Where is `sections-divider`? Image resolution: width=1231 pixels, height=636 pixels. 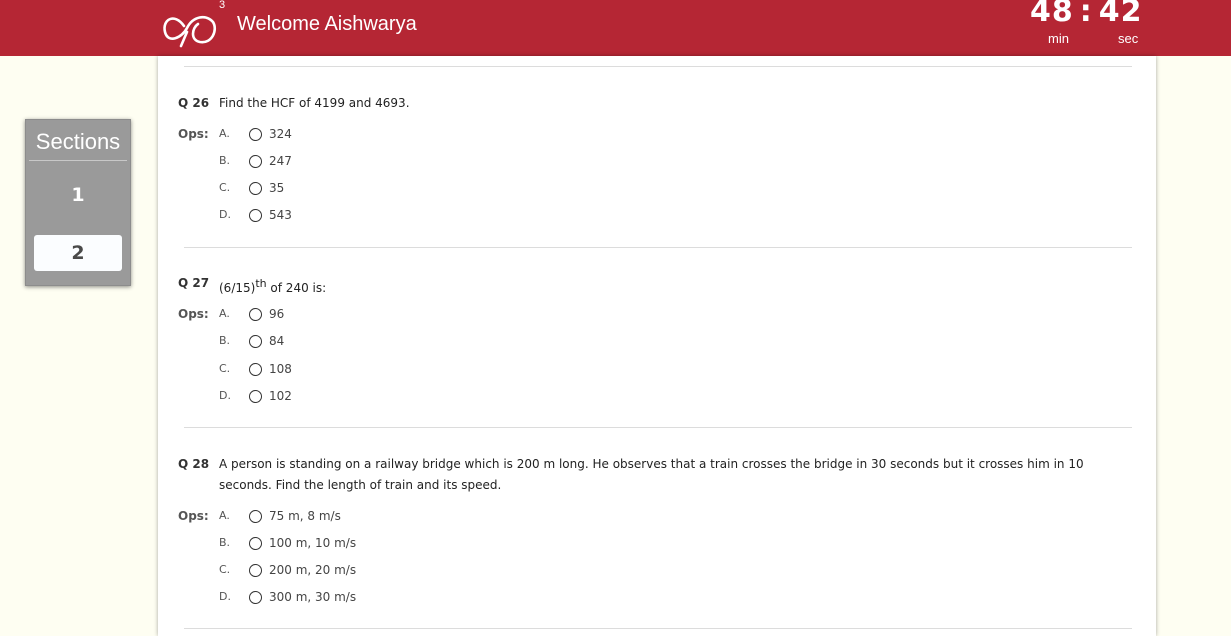
sections-divider is located at coordinates (78, 160).